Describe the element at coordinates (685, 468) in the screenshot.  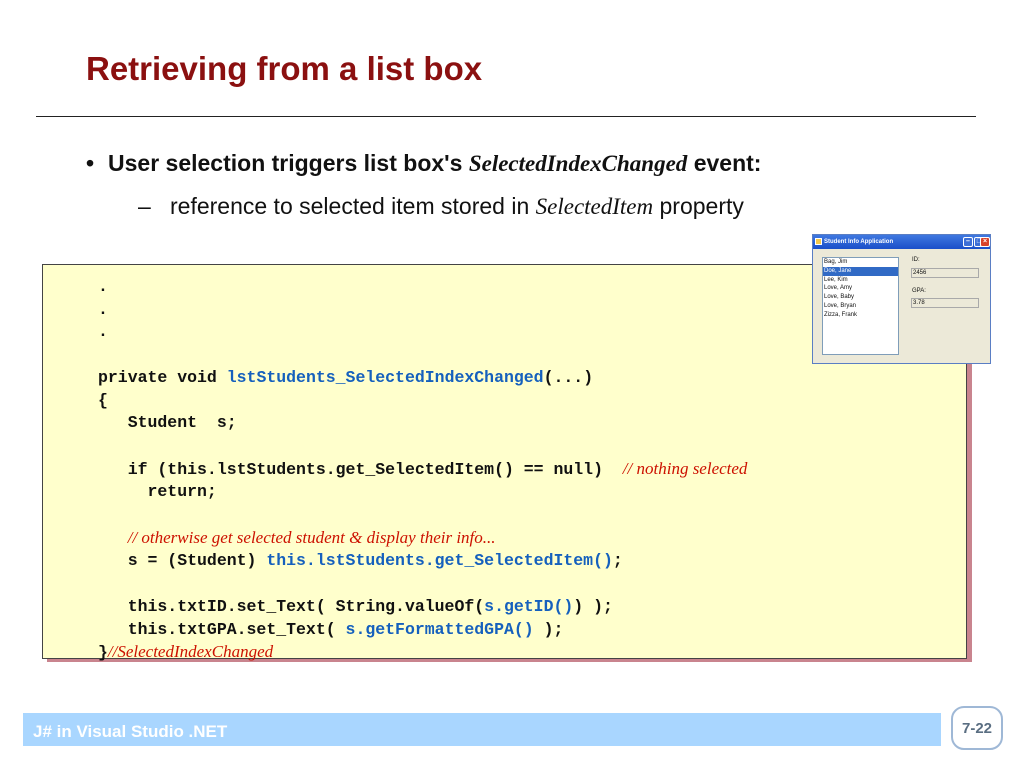
I see `code-comment-nothing-selected: // nothing selected` at that location.